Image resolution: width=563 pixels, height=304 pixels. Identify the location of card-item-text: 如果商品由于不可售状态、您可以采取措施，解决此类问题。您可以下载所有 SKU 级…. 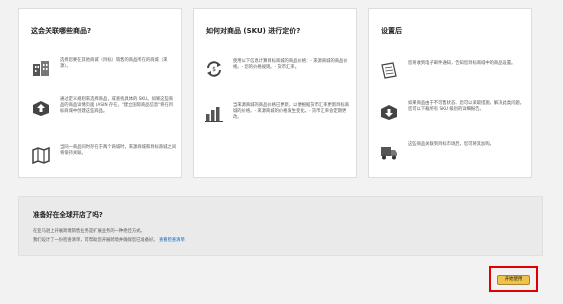
(466, 106).